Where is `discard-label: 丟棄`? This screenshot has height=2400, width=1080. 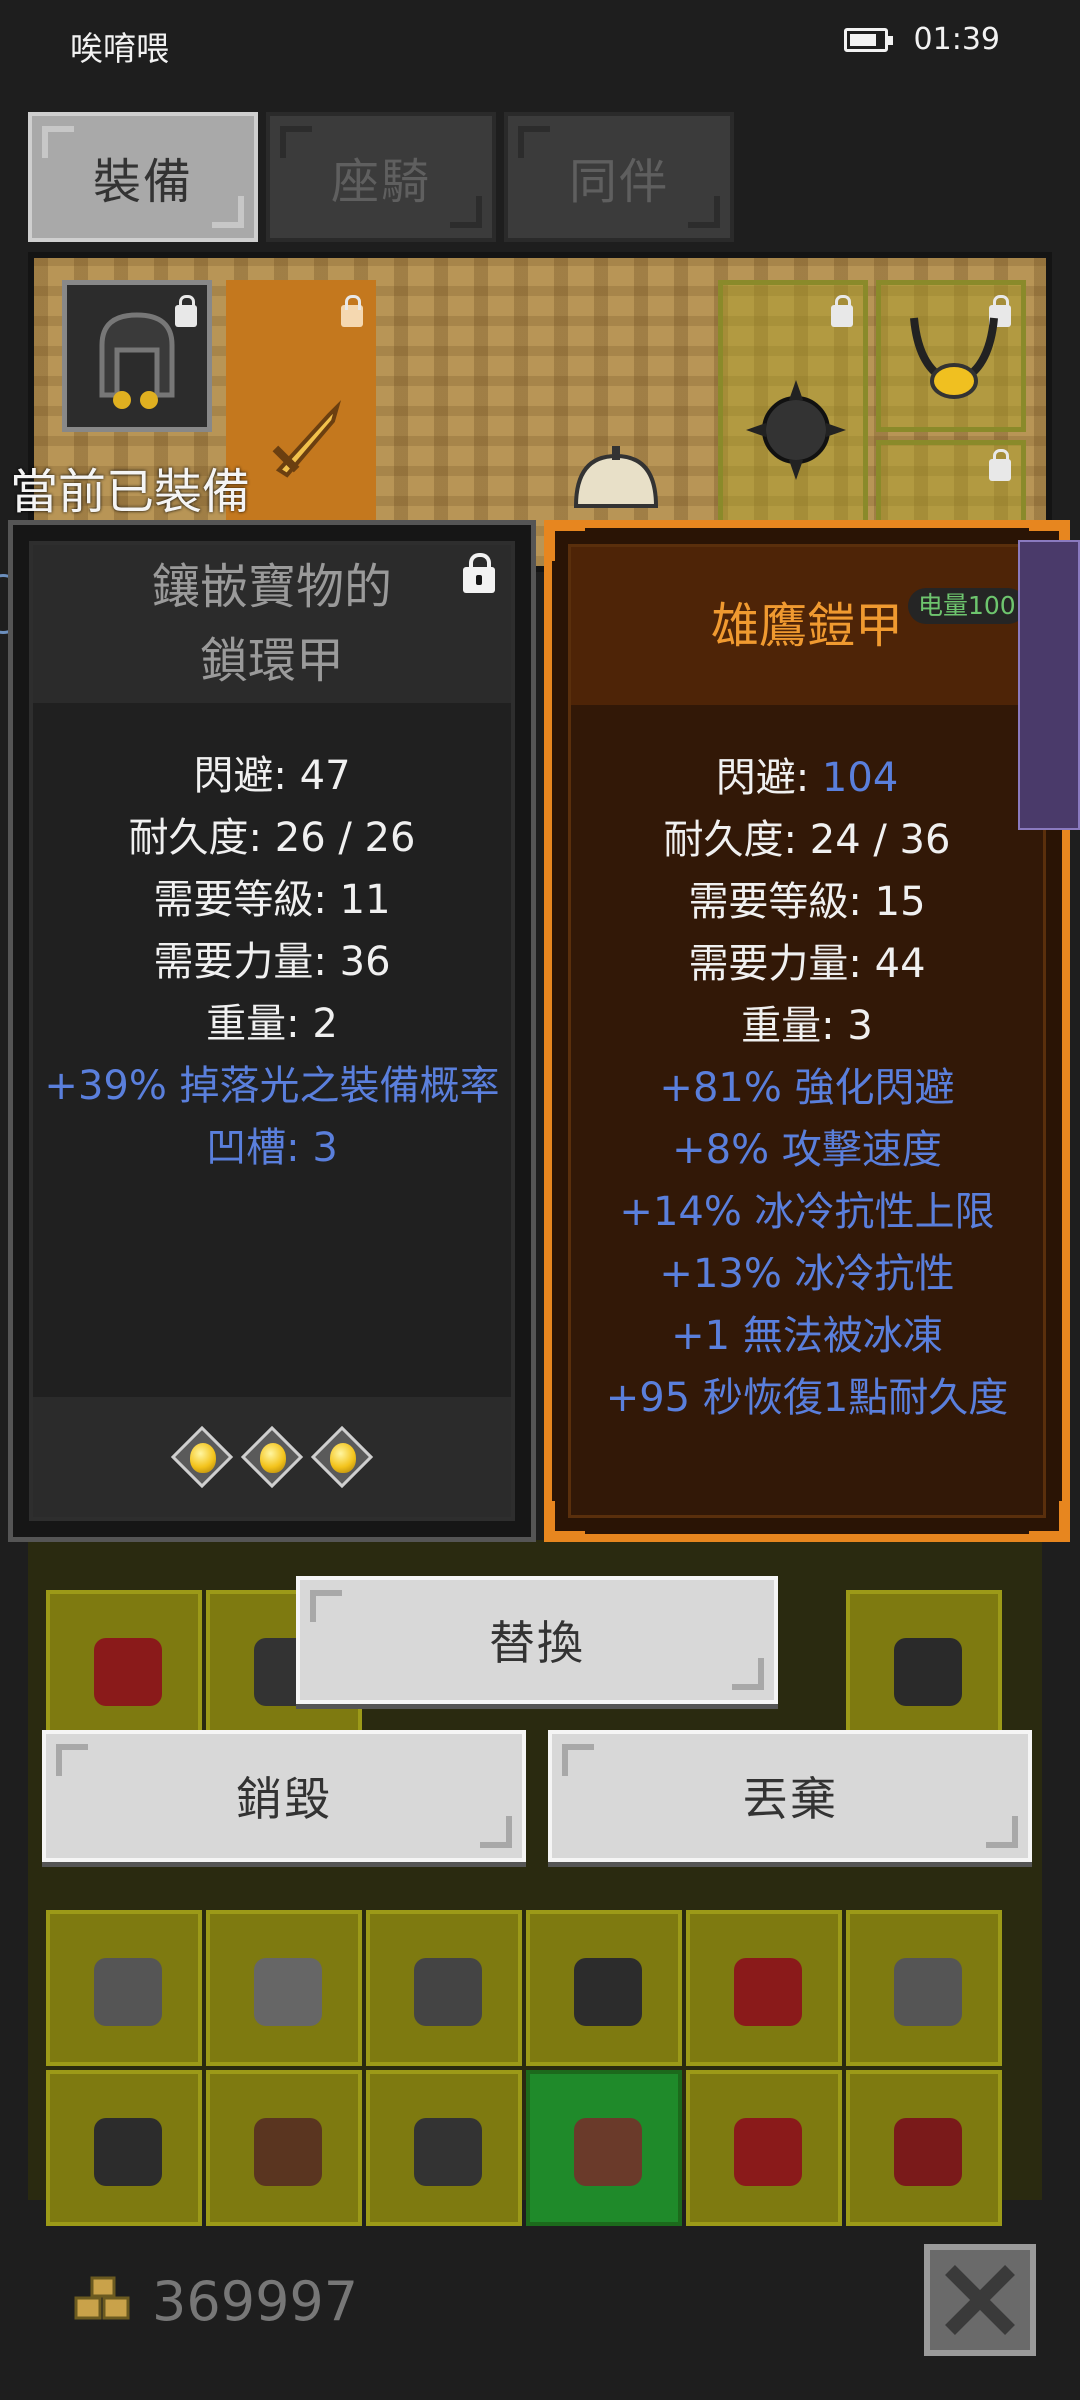 discard-label: 丟棄 is located at coordinates (790, 1799).